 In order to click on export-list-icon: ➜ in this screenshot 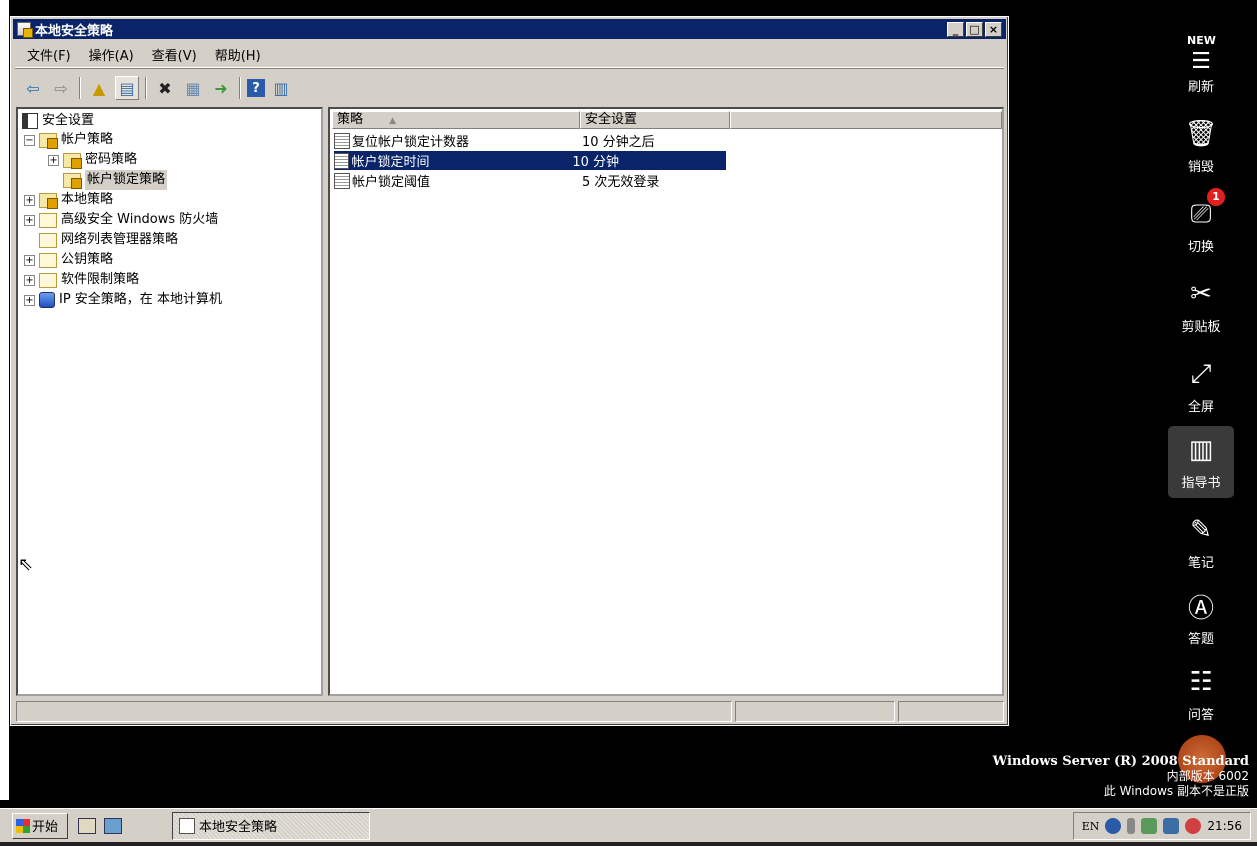, I will do `click(221, 88)`.